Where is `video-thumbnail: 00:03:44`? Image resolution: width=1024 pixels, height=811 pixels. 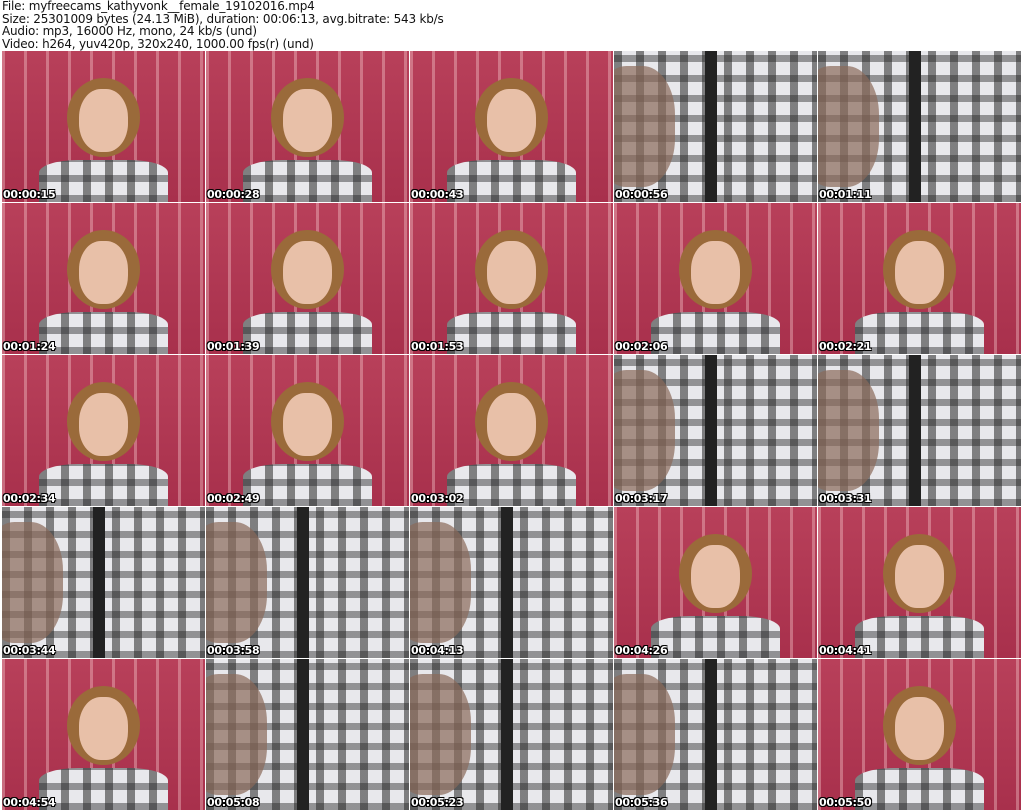 video-thumbnail: 00:03:44 is located at coordinates (103, 582).